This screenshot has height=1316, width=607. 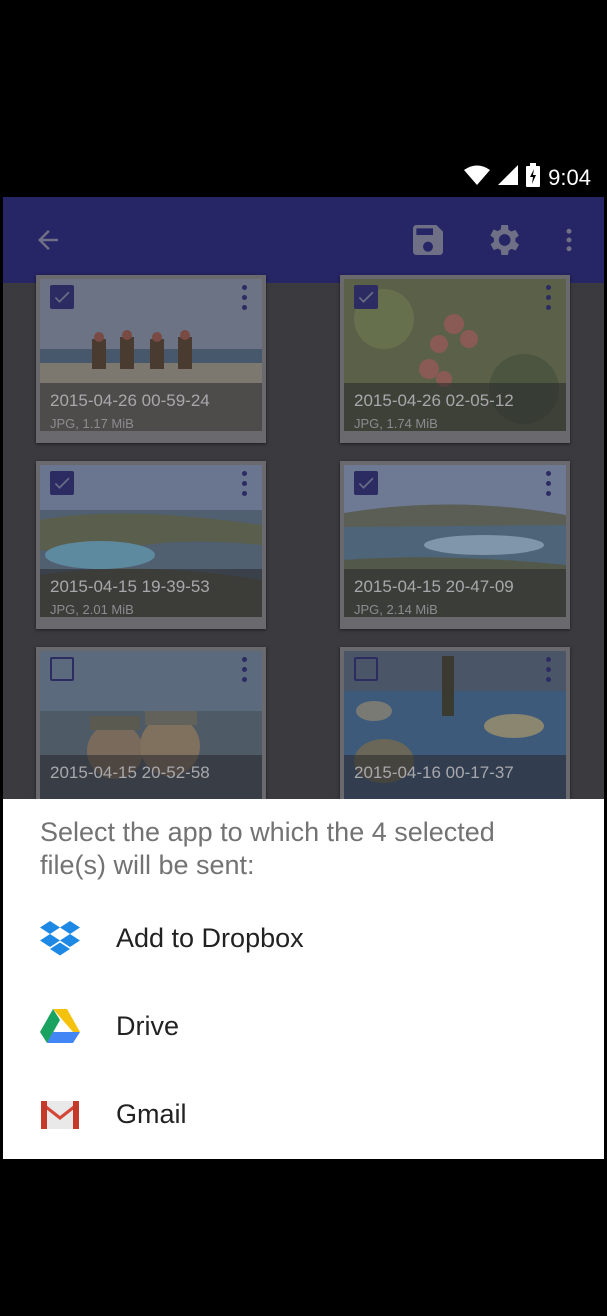 I want to click on dropbox-icon, so click(x=60, y=938).